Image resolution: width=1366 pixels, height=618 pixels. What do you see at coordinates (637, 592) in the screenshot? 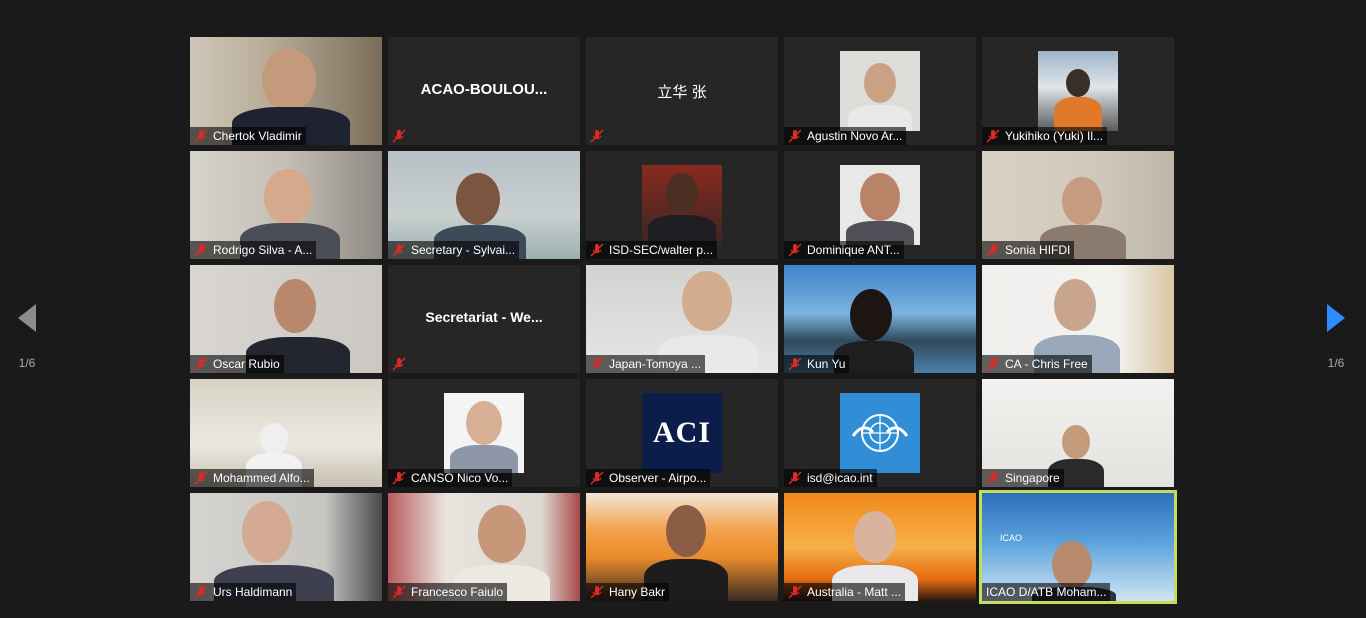
I see `participant-name: Hany Bakr` at bounding box center [637, 592].